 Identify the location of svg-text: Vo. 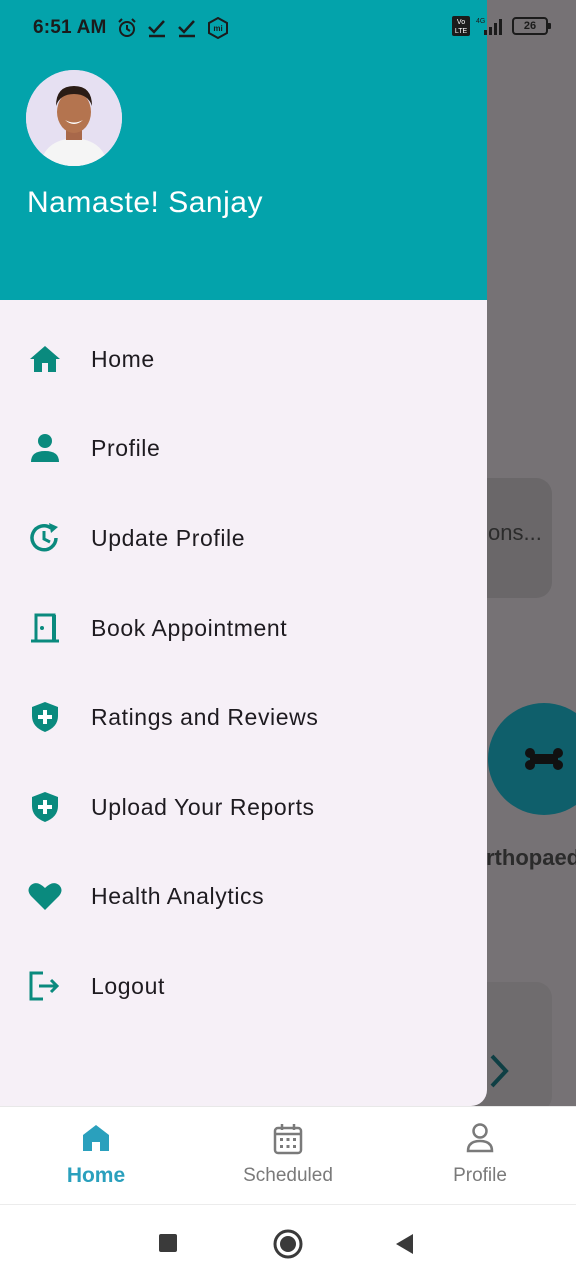
(461, 22).